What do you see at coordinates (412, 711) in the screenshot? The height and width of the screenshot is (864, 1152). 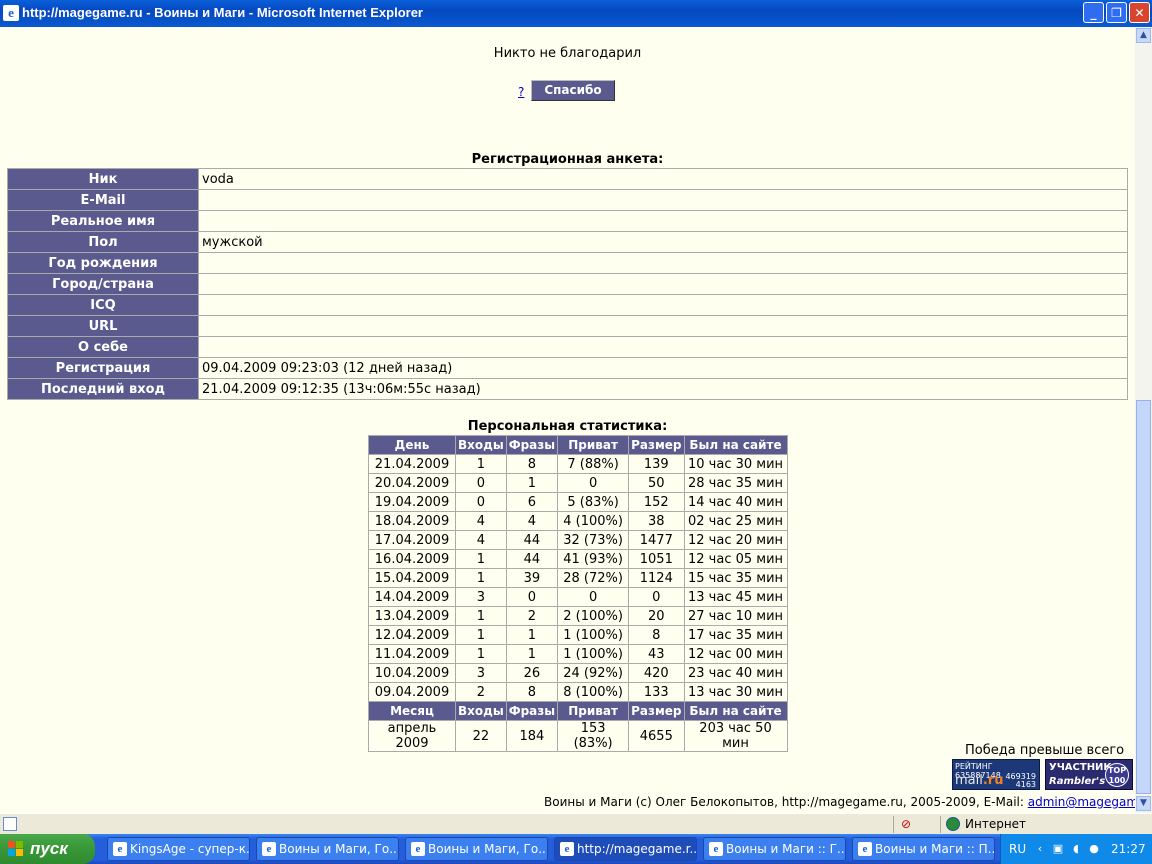 I see `column-header: Месяц` at bounding box center [412, 711].